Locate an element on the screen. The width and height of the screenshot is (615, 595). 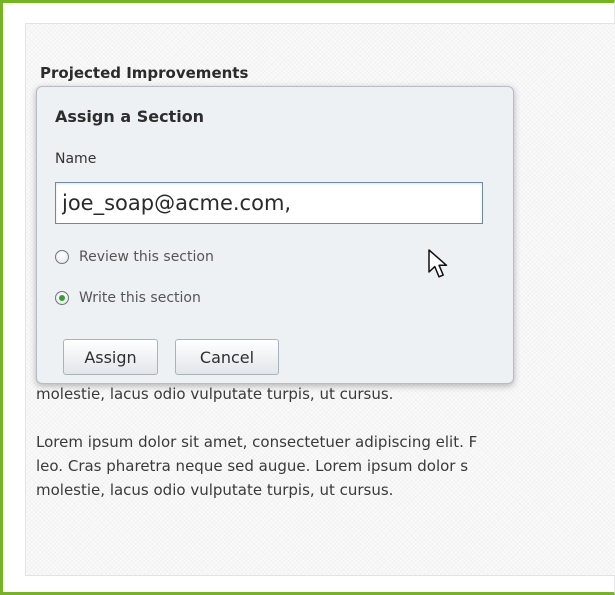
cancel-button: Cancel is located at coordinates (227, 357).